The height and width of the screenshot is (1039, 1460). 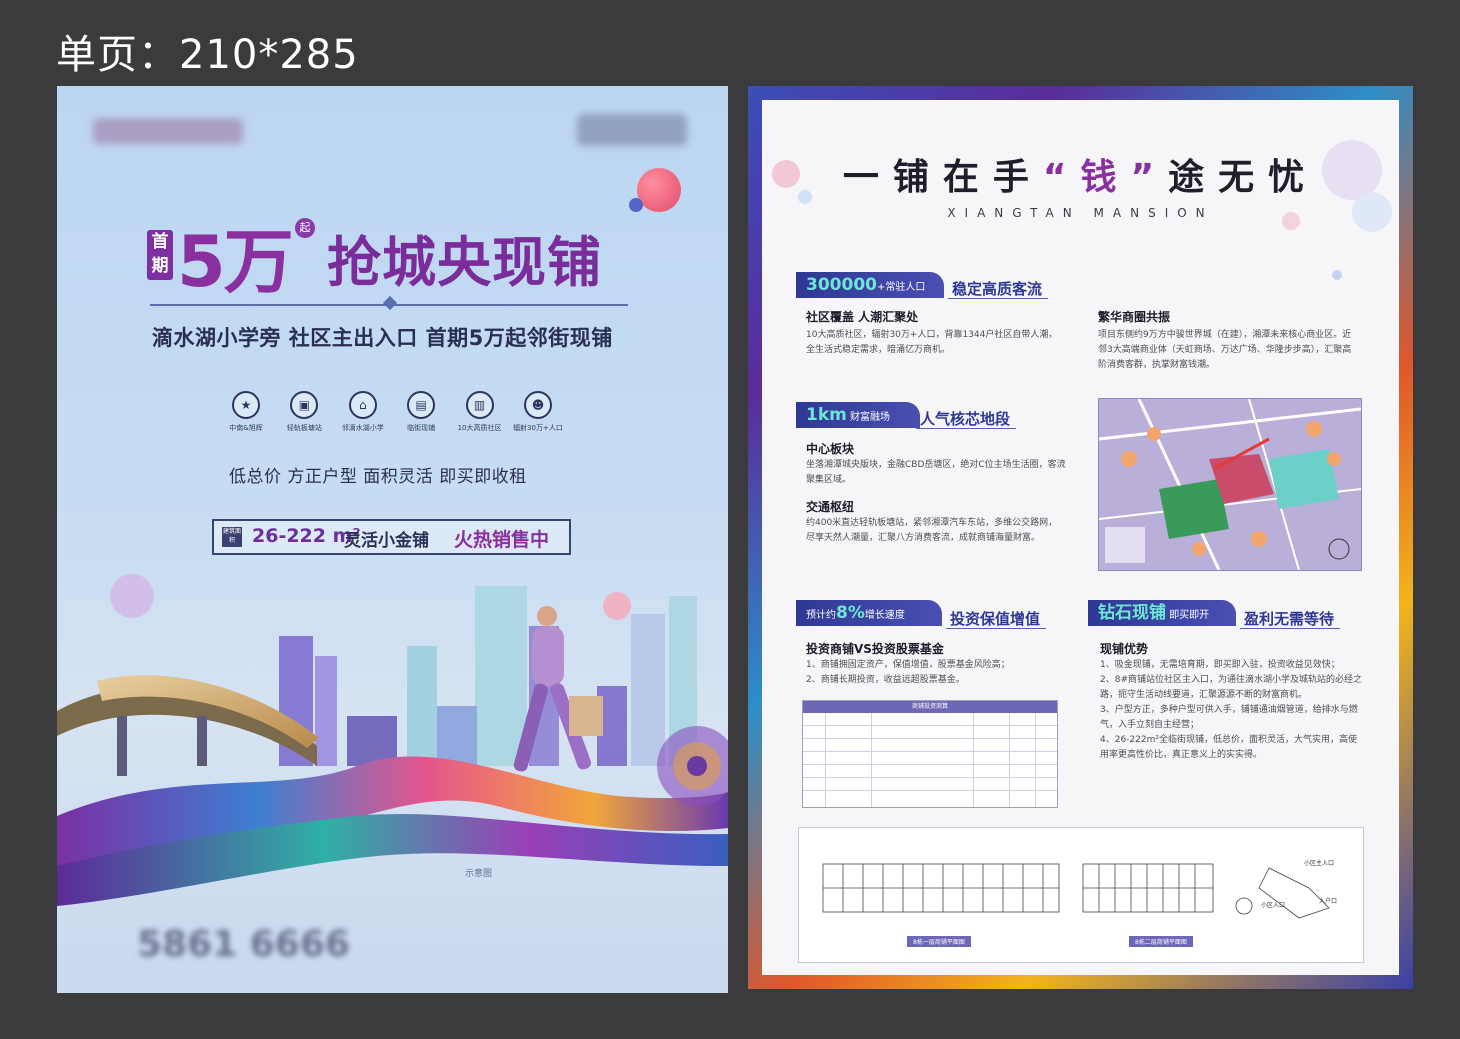 I want to click on headline: 首期 5万 起 抢城央现铺, so click(x=397, y=257).